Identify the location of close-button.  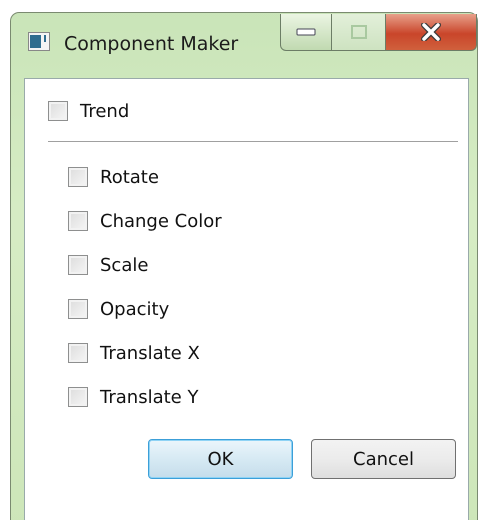
(431, 32).